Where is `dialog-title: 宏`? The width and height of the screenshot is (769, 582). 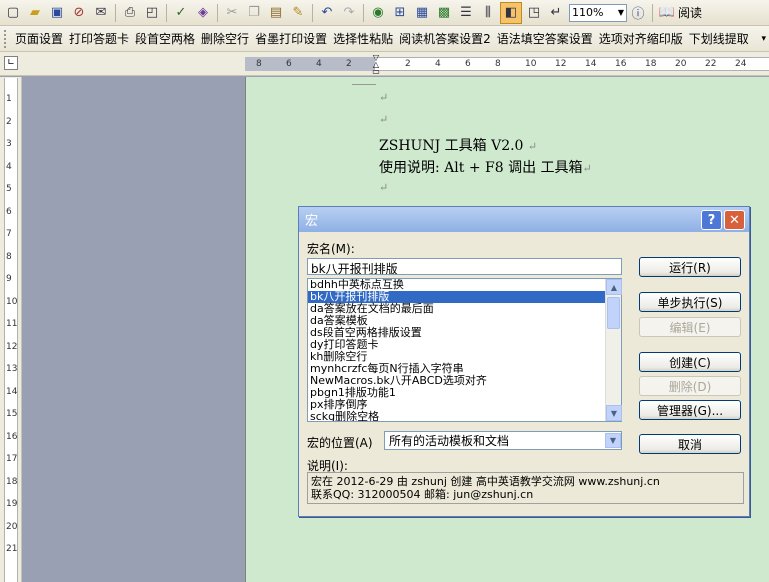
dialog-title: 宏 is located at coordinates (312, 221).